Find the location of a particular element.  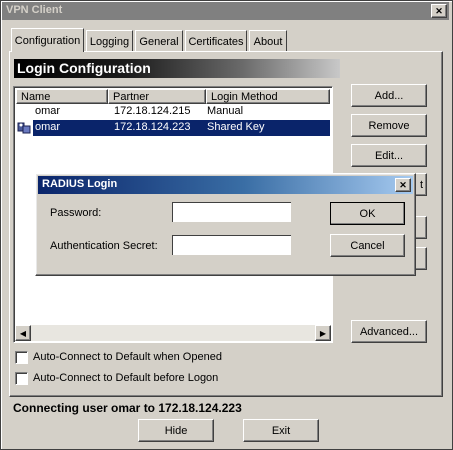

button-label: t is located at coordinates (421, 184).